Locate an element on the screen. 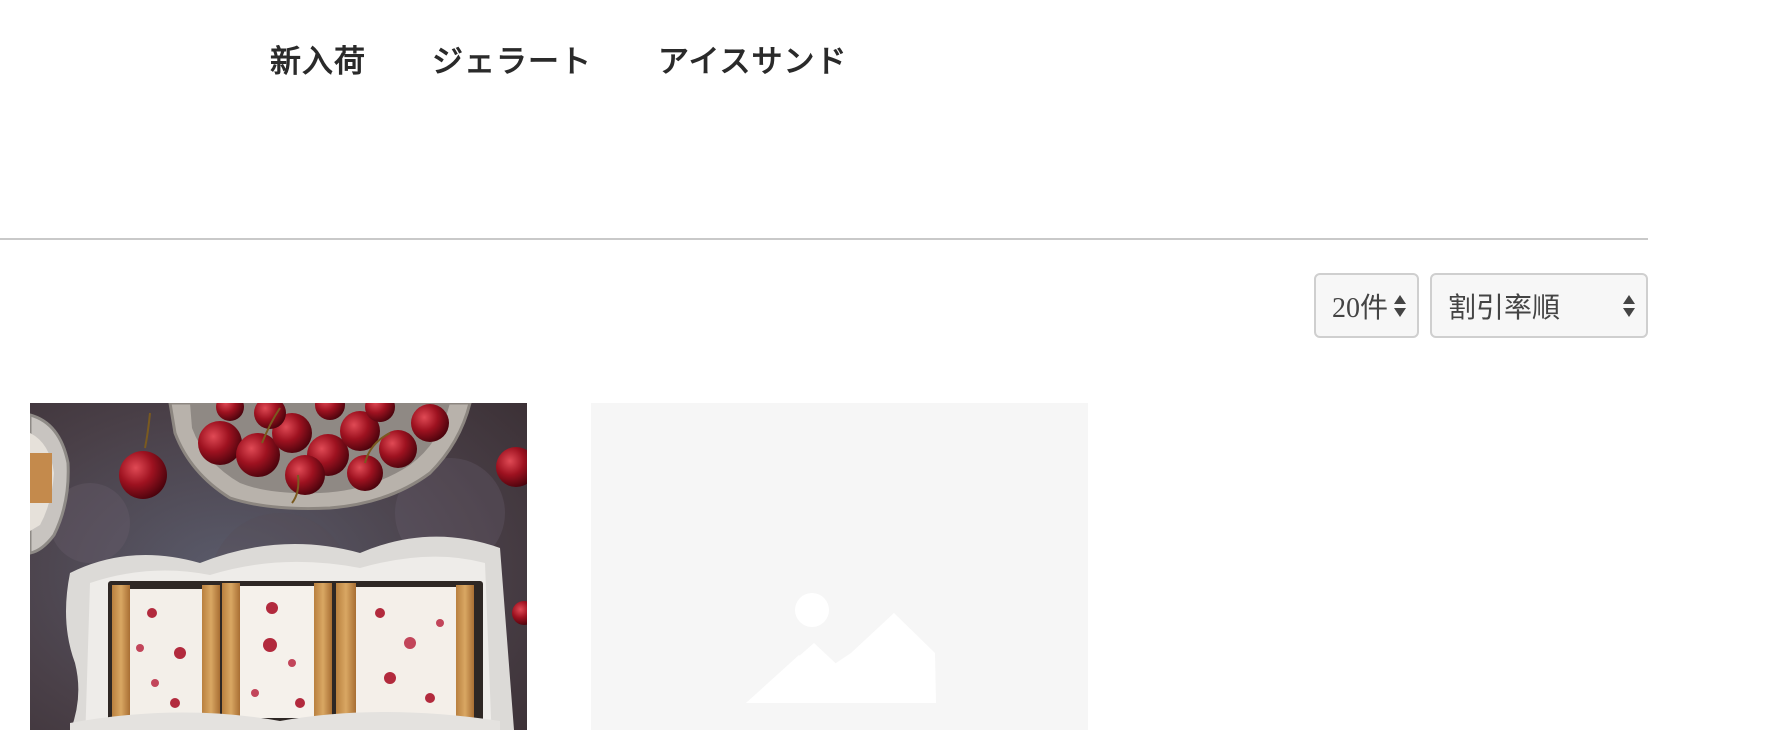 This screenshot has height=730, width=1786. product-image-placeholder is located at coordinates (839, 566).